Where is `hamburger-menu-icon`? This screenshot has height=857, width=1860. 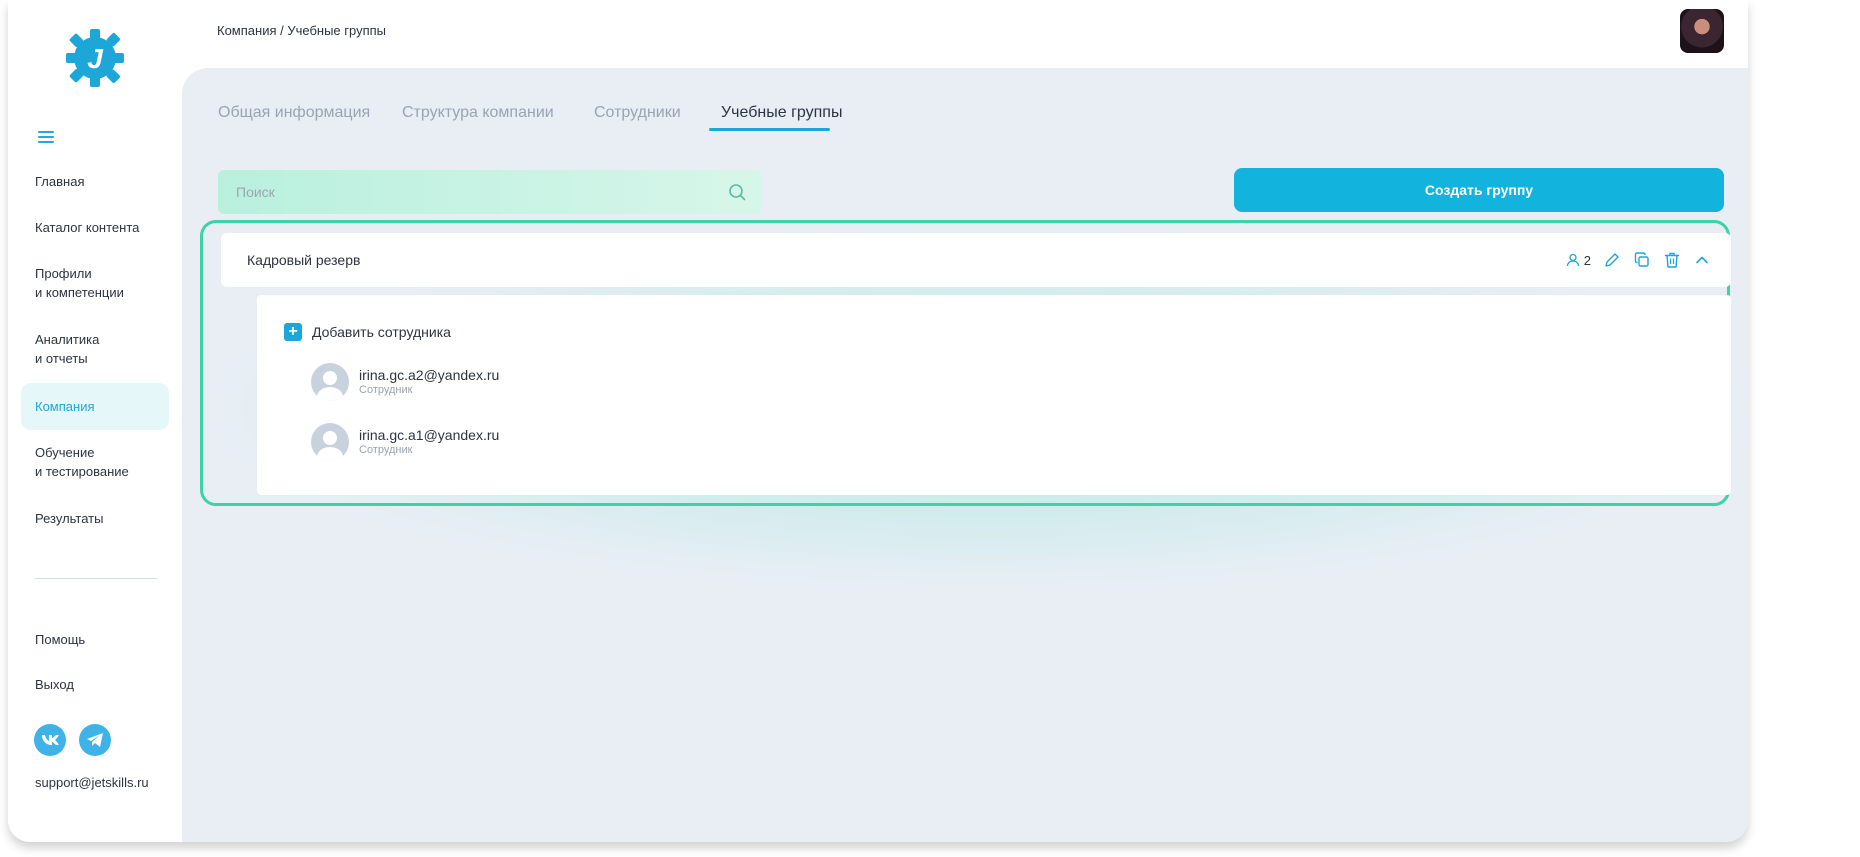
hamburger-menu-icon is located at coordinates (46, 138).